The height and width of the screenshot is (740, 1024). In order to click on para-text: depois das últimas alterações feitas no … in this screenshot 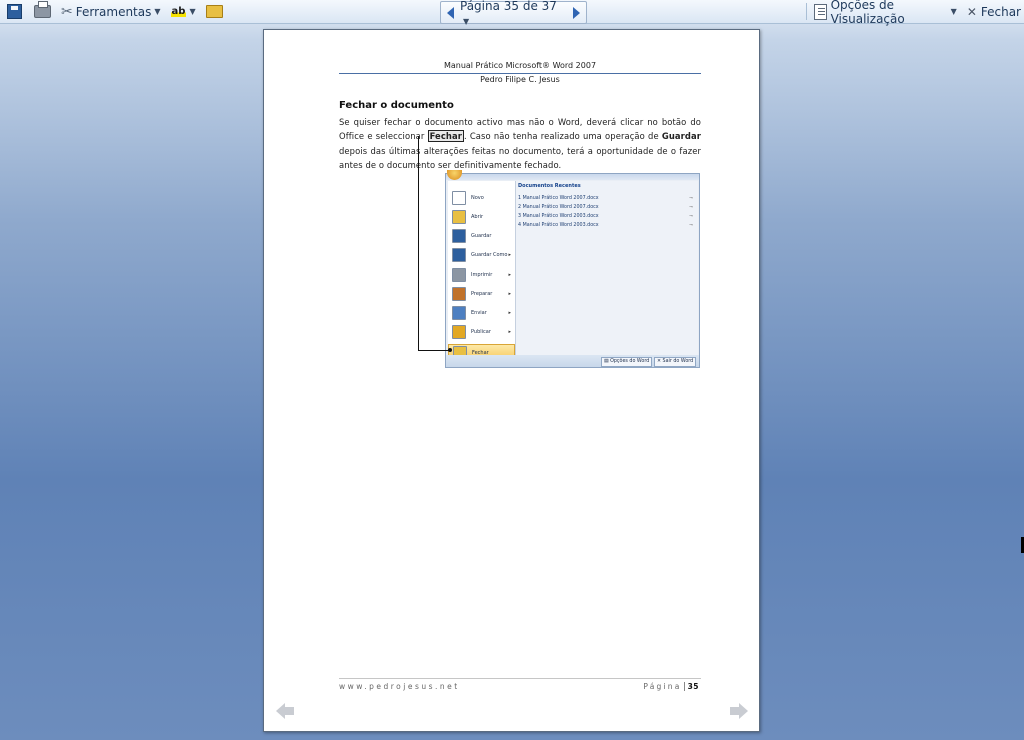, I will do `click(520, 158)`.